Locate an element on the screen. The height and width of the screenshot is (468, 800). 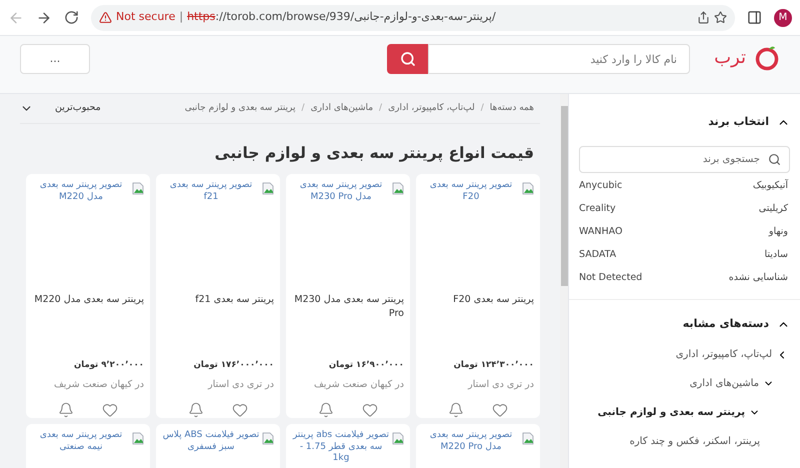
product-title: پرینتر سه بعدی مدل M230 Pro is located at coordinates (348, 307).